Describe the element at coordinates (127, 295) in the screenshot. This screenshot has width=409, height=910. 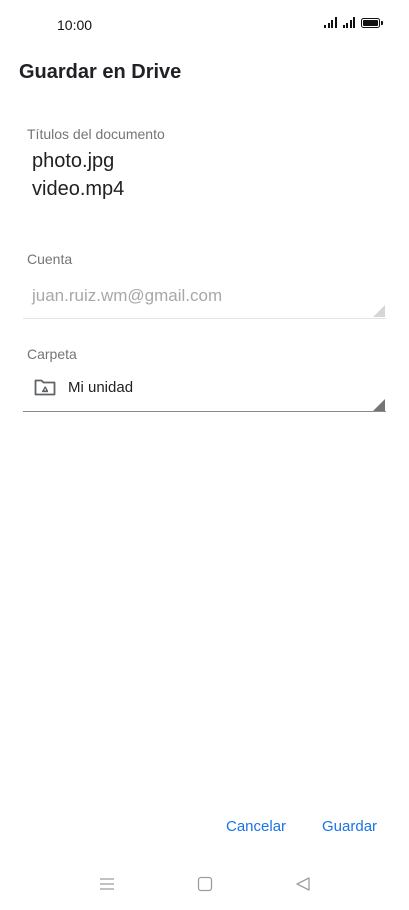
I see `account-dropdown: juan.ruiz.wm@gmail.com` at that location.